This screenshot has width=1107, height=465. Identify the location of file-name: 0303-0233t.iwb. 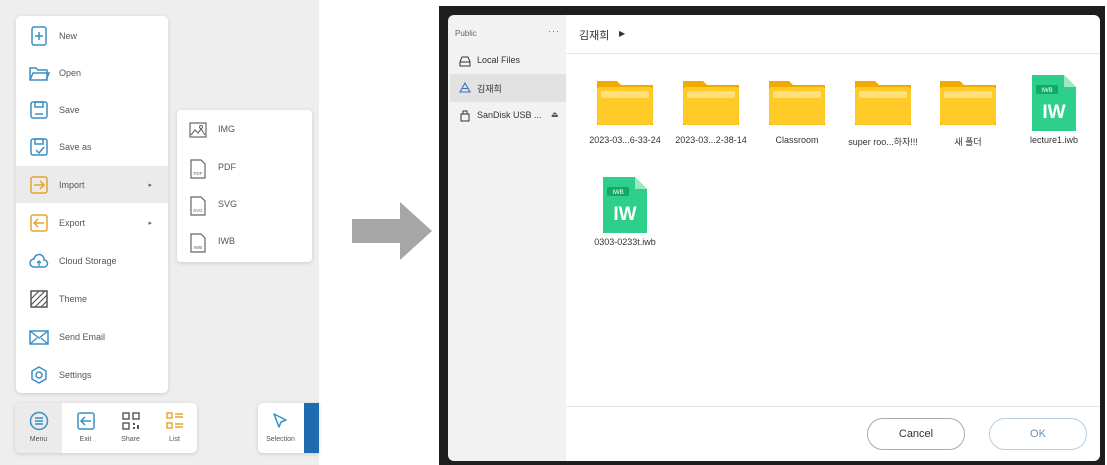
(625, 242).